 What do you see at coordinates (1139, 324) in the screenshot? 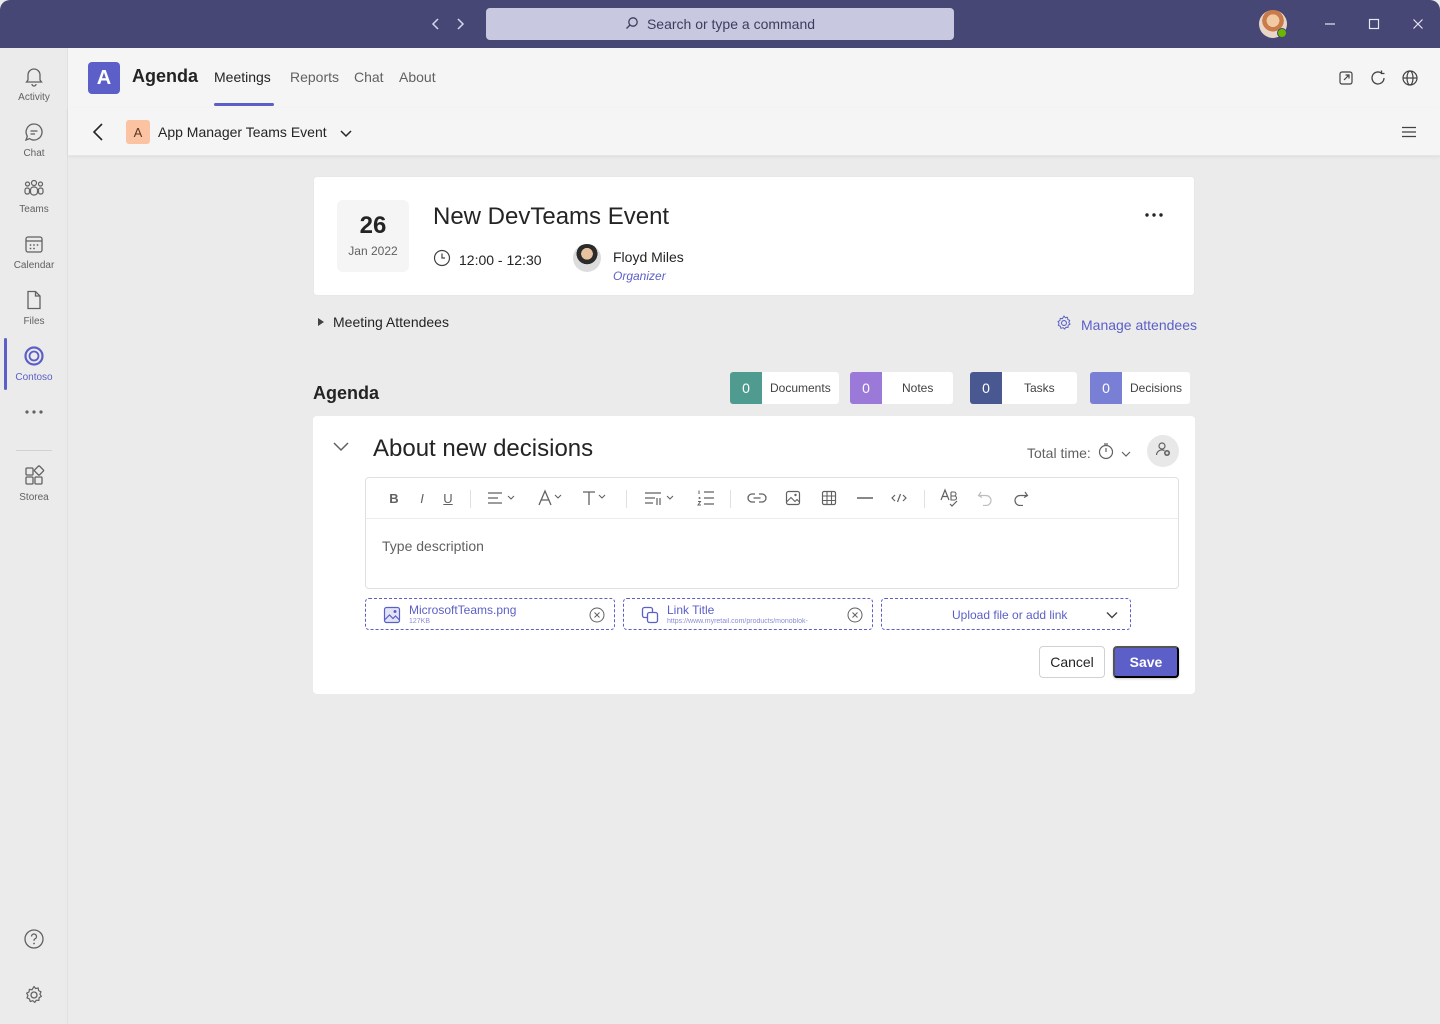
I see `manage-attendees-label: Manage attendees` at bounding box center [1139, 324].